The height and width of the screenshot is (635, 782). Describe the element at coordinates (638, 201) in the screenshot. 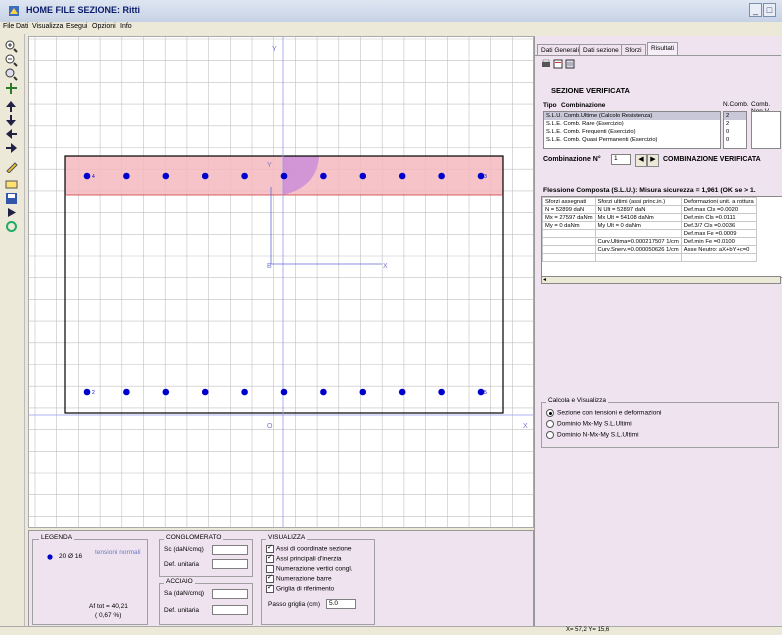

I see `column-header: Sforzi ultimi (assi princ.in.)` at that location.